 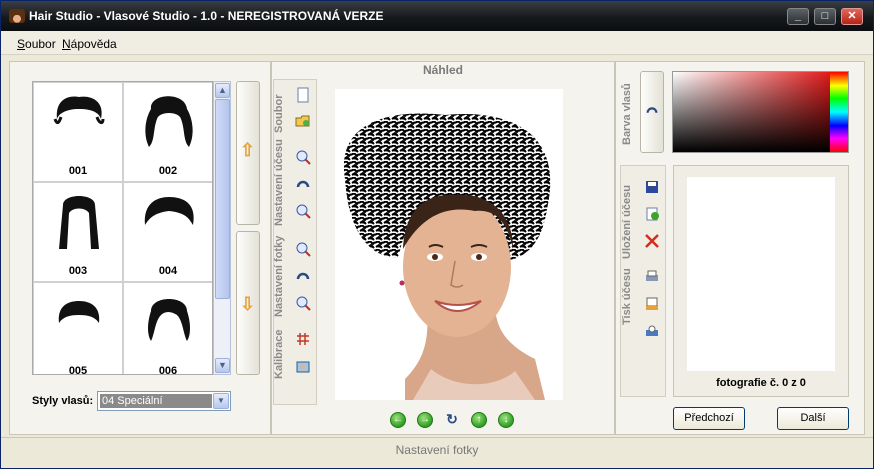 I want to click on menu-soubor-label: oubor, so click(x=40, y=44).